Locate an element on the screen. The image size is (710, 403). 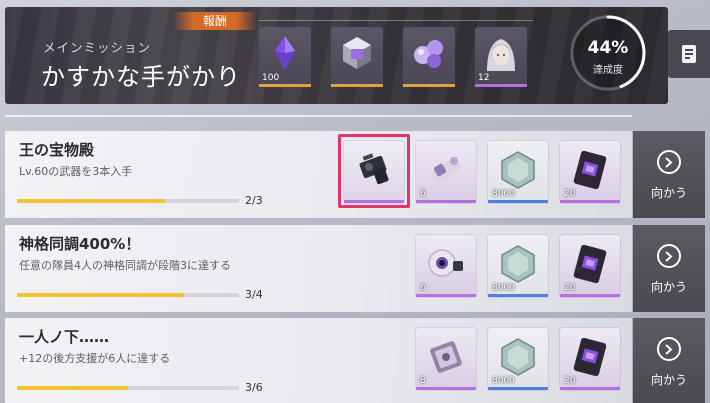
mission-subtitle: メインミッション is located at coordinates (97, 47).